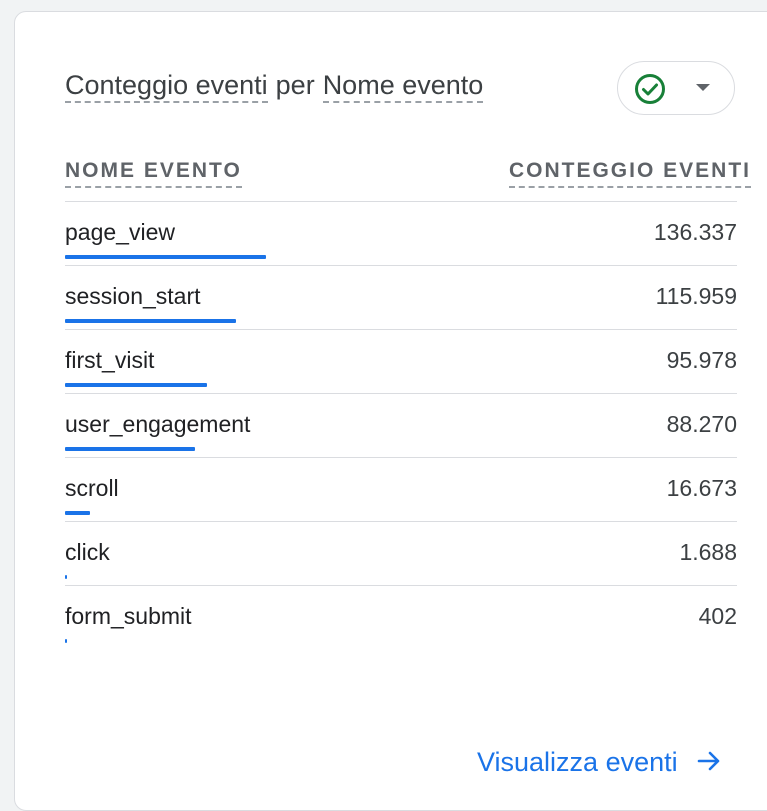 This screenshot has height=811, width=767. What do you see at coordinates (401, 554) in the screenshot?
I see `table-row: click 1.688` at bounding box center [401, 554].